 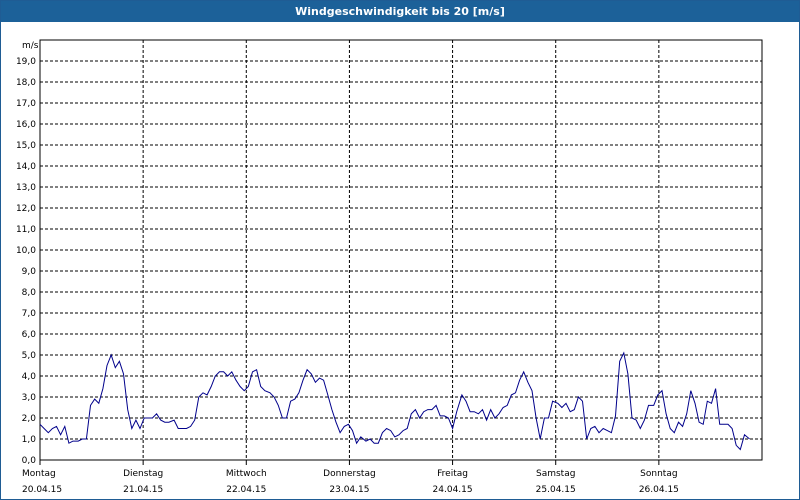 What do you see at coordinates (29, 440) in the screenshot?
I see `y-tick-label: 1,0` at bounding box center [29, 440].